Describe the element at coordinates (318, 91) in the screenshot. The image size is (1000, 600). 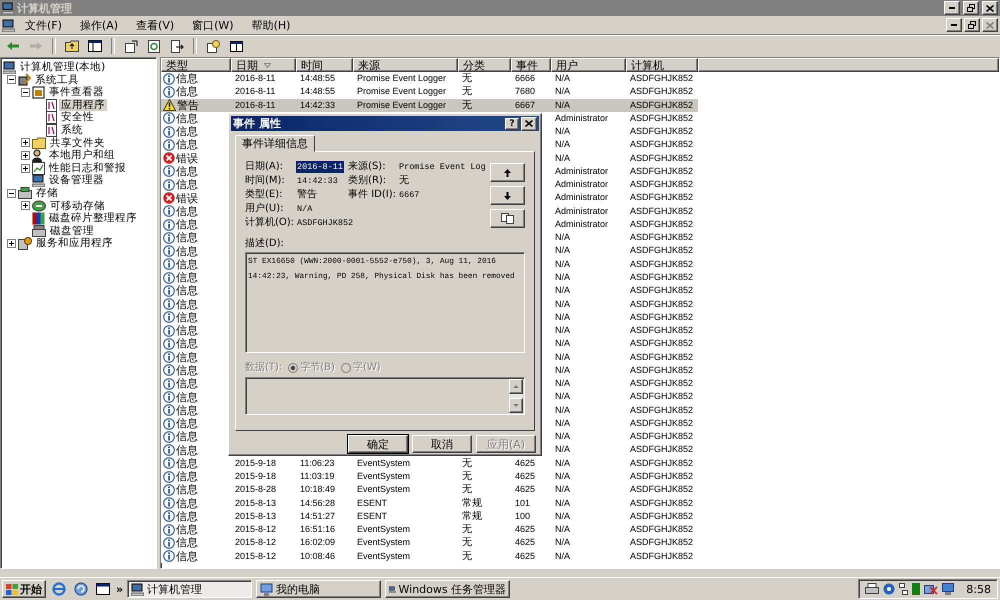
I see `table-cell: 14:48:55` at that location.